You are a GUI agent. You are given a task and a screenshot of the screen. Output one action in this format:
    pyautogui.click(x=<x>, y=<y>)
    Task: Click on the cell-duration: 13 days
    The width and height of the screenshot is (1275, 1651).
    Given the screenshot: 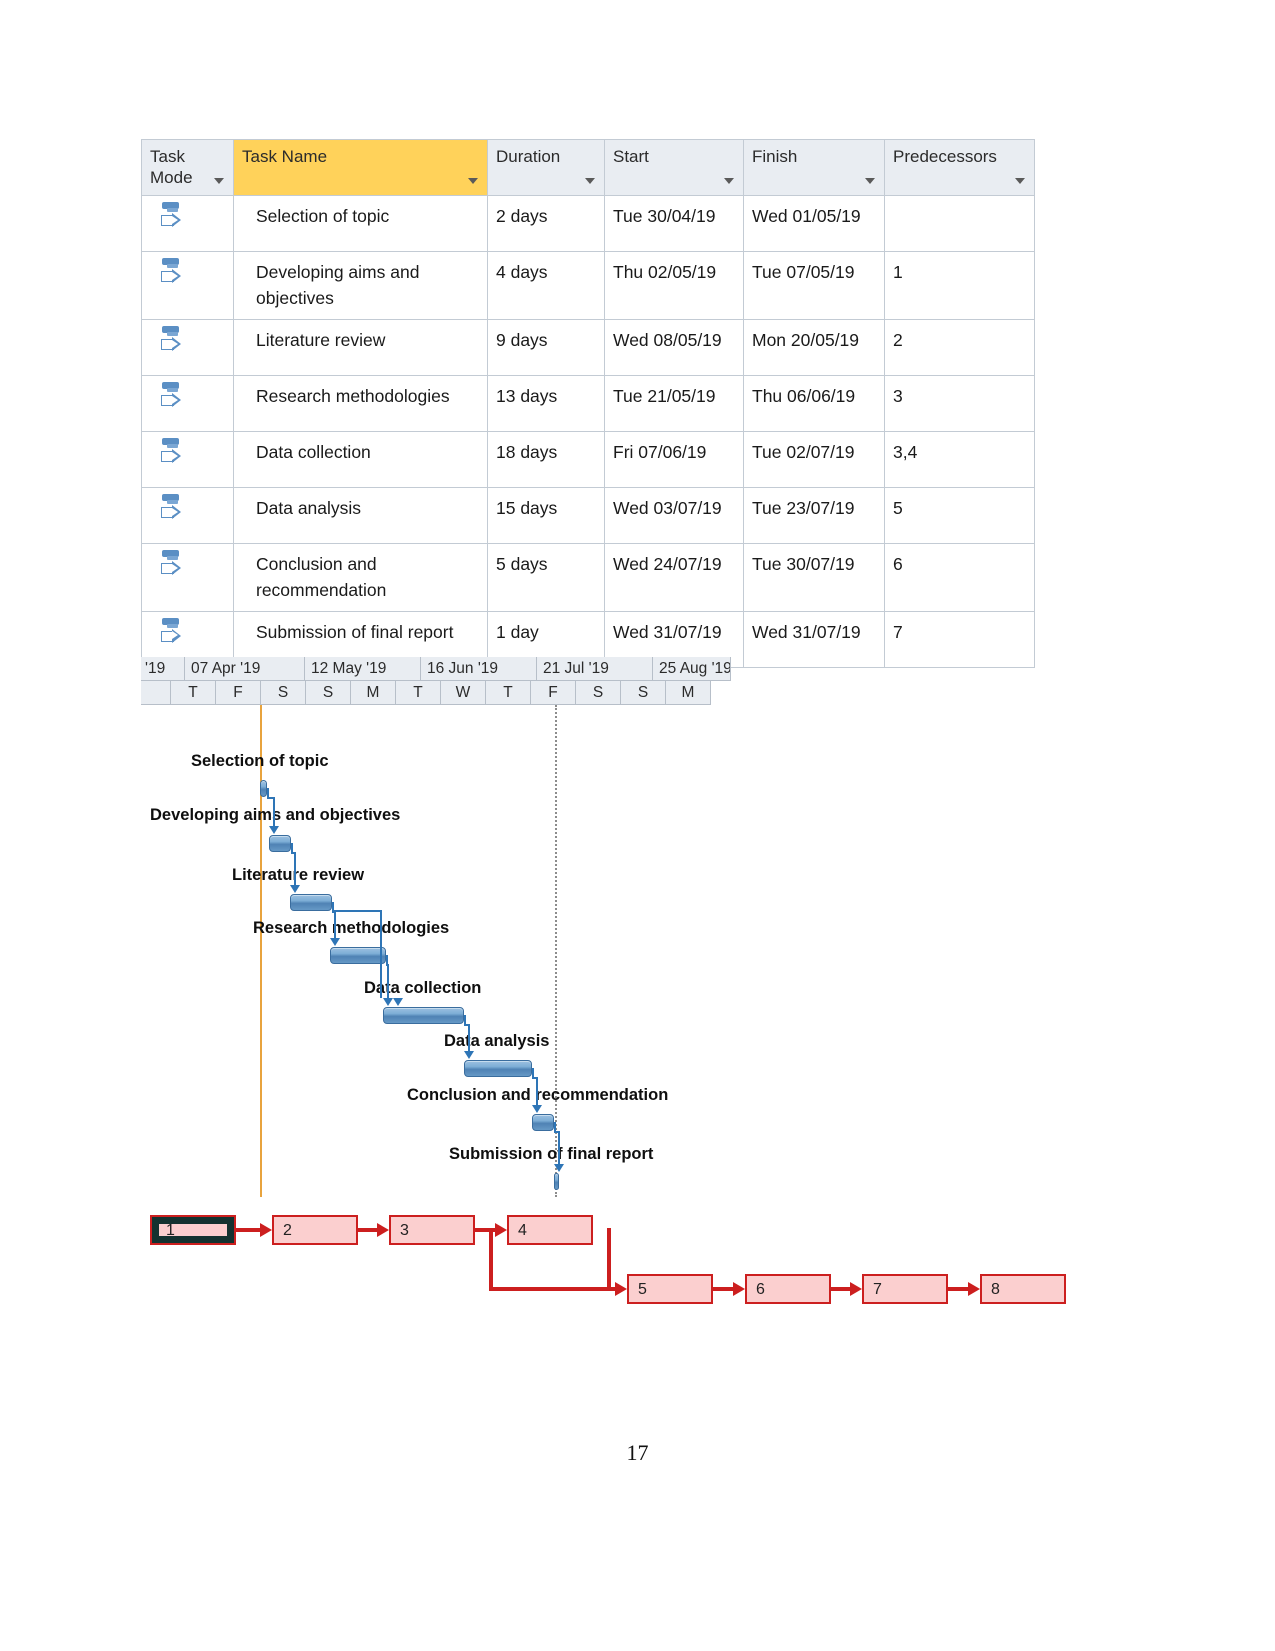 What is the action you would take?
    pyautogui.click(x=546, y=404)
    